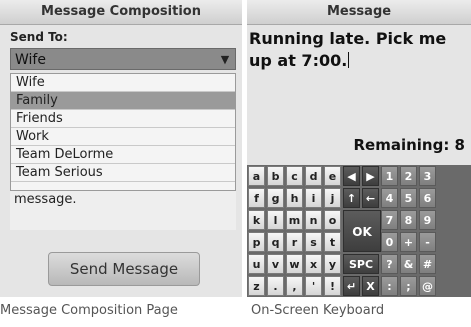  Describe the element at coordinates (409, 145) in the screenshot. I see `remaining-counter: Remaining: 8` at that location.